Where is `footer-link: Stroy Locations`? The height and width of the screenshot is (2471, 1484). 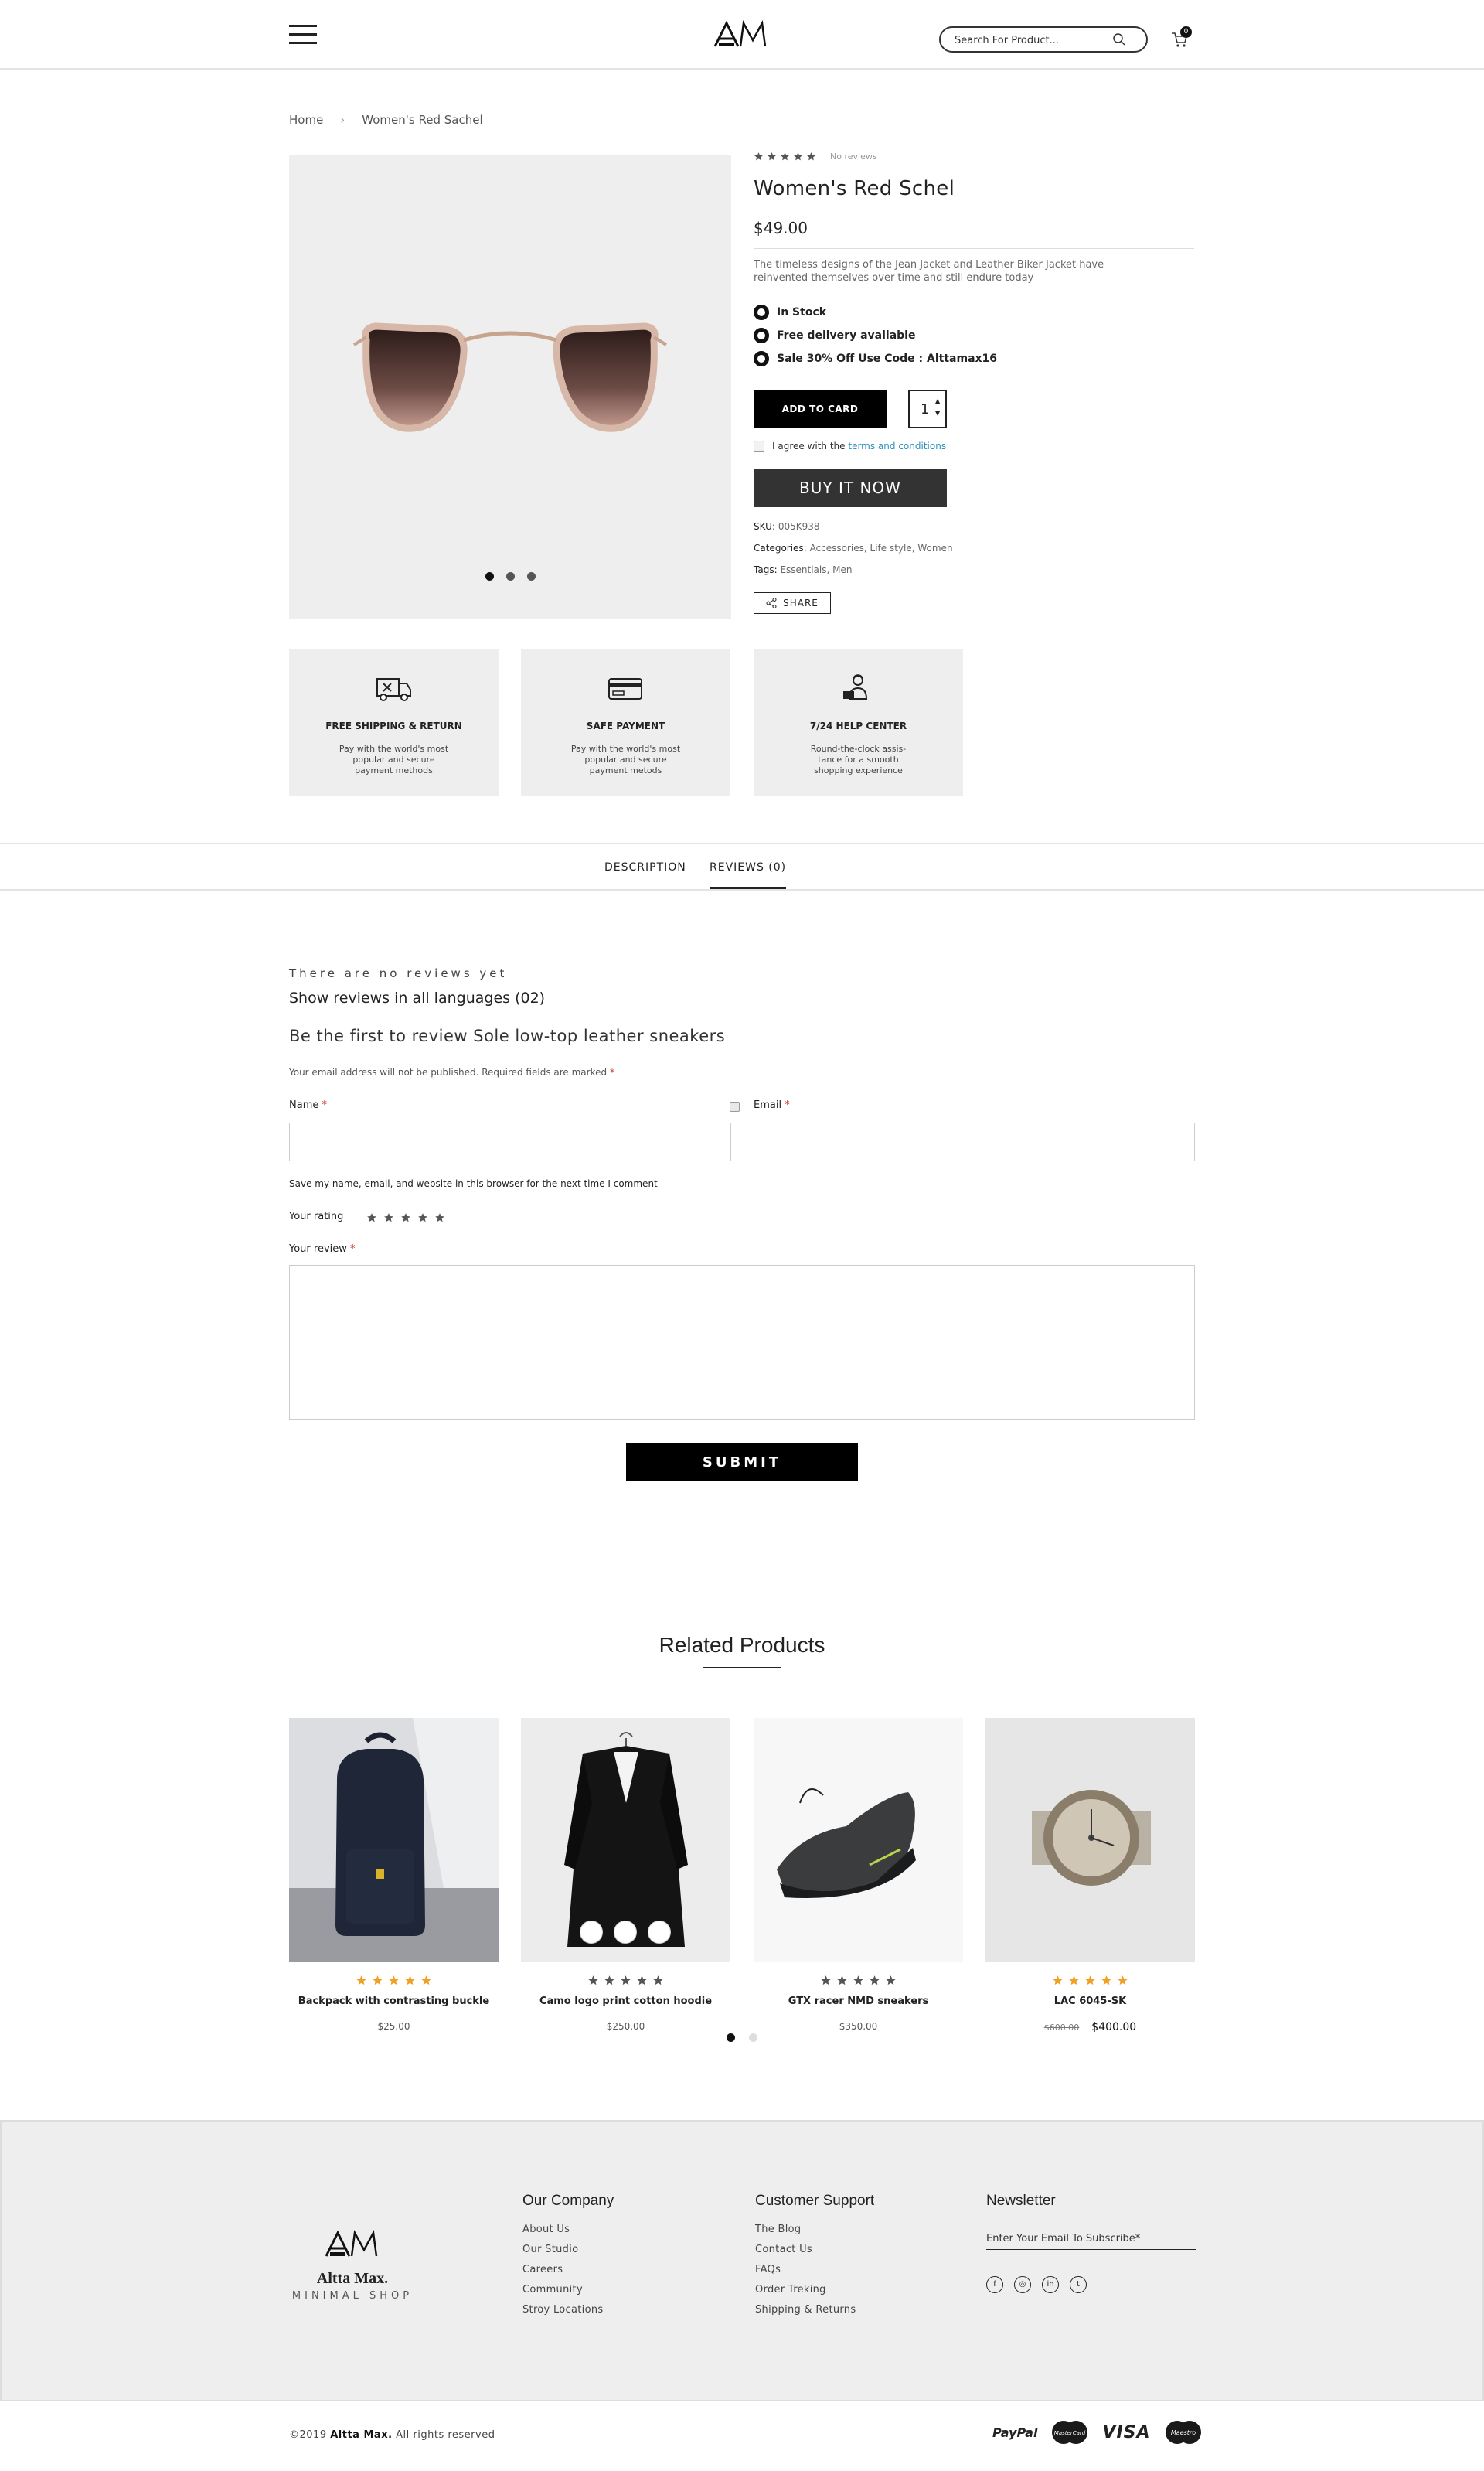 footer-link: Stroy Locations is located at coordinates (568, 2310).